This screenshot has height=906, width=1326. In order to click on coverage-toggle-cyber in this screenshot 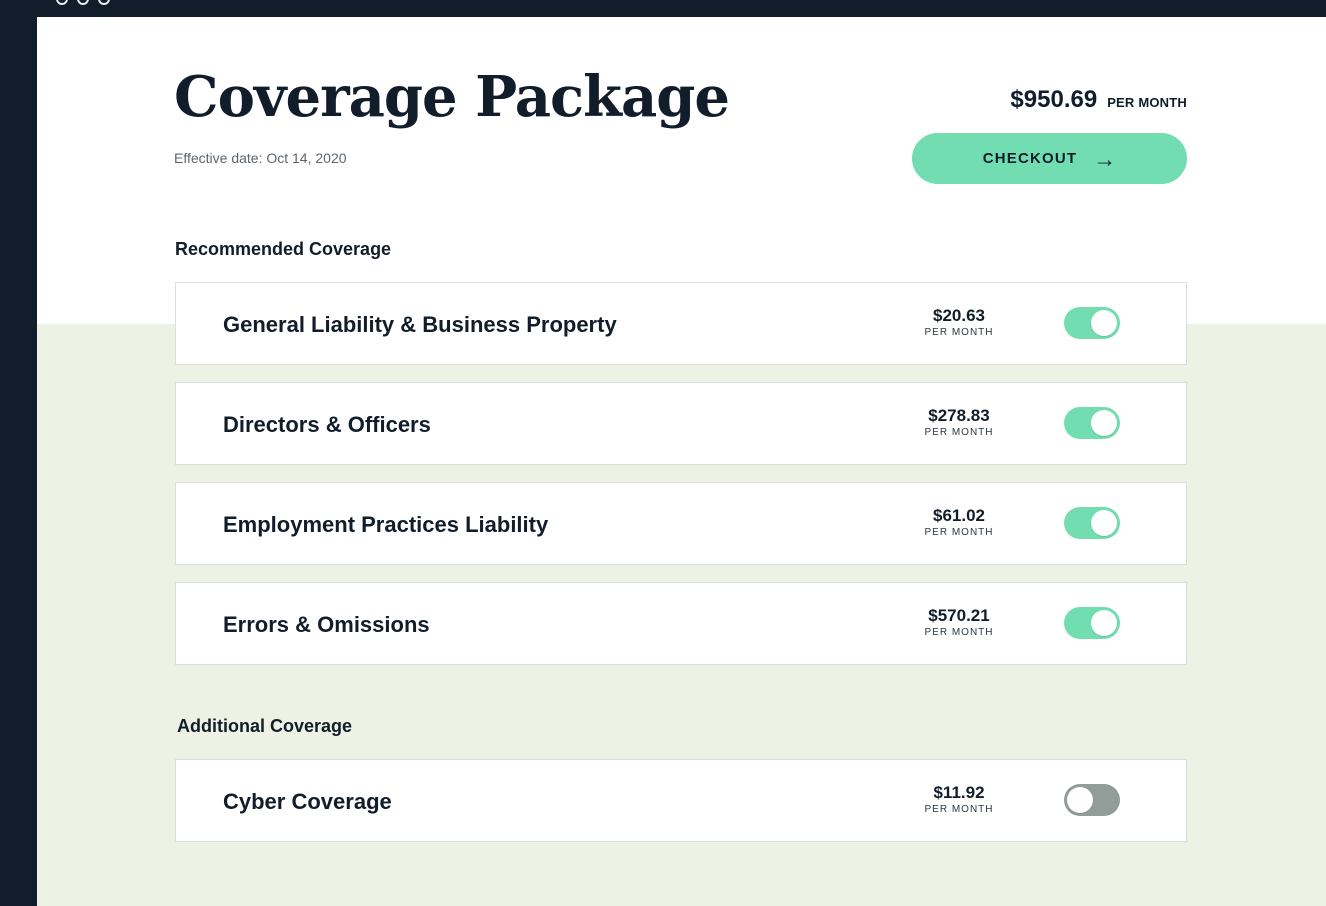, I will do `click(1092, 800)`.